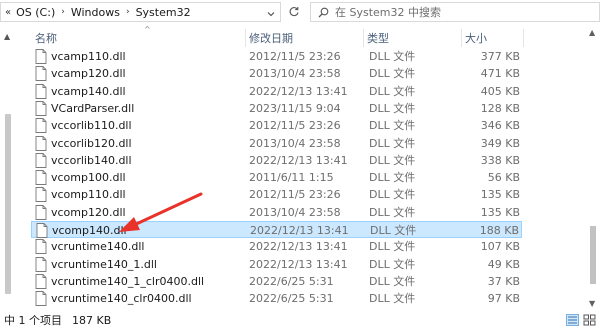  I want to click on status-bar: 中 1 个项目 187 KB, so click(300, 320).